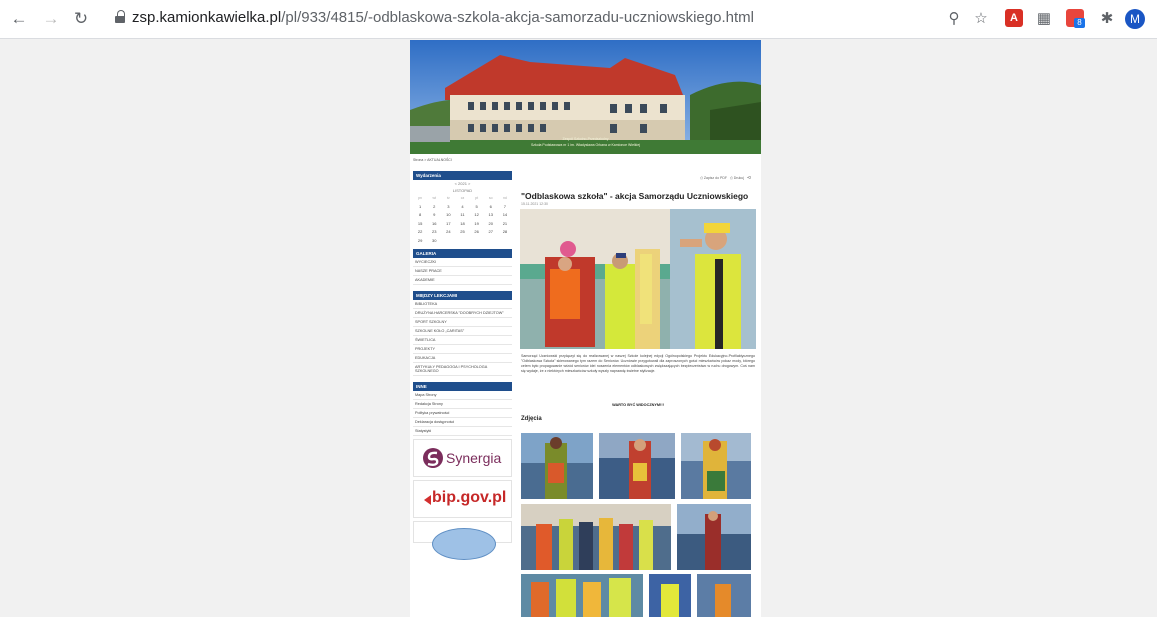 The height and width of the screenshot is (617, 1157). Describe the element at coordinates (701, 178) in the screenshot. I see `pdf-download-icon: ⎙` at that location.